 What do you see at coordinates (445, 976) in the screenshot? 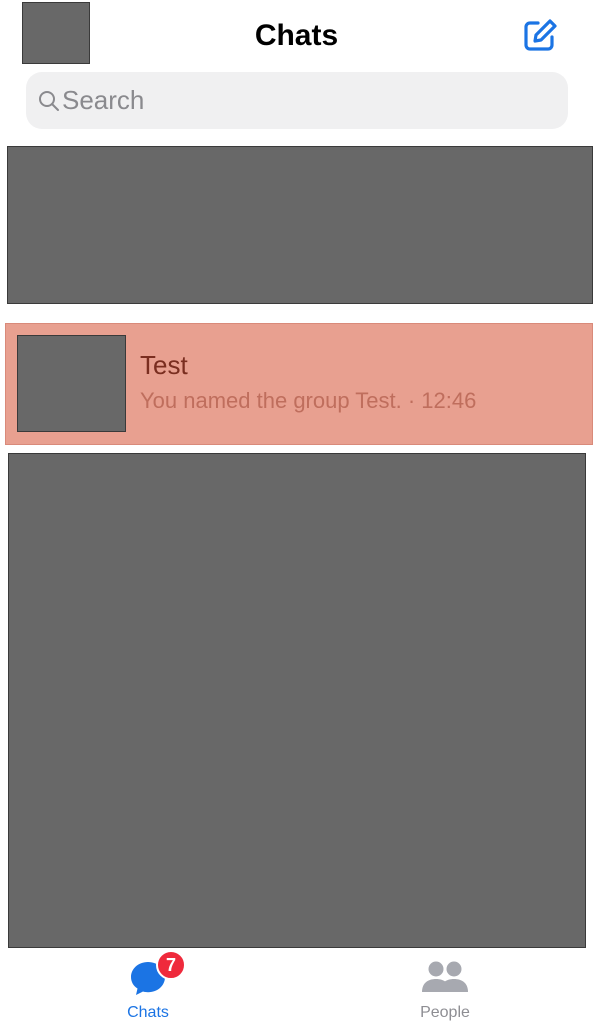
I see `people-icon` at bounding box center [445, 976].